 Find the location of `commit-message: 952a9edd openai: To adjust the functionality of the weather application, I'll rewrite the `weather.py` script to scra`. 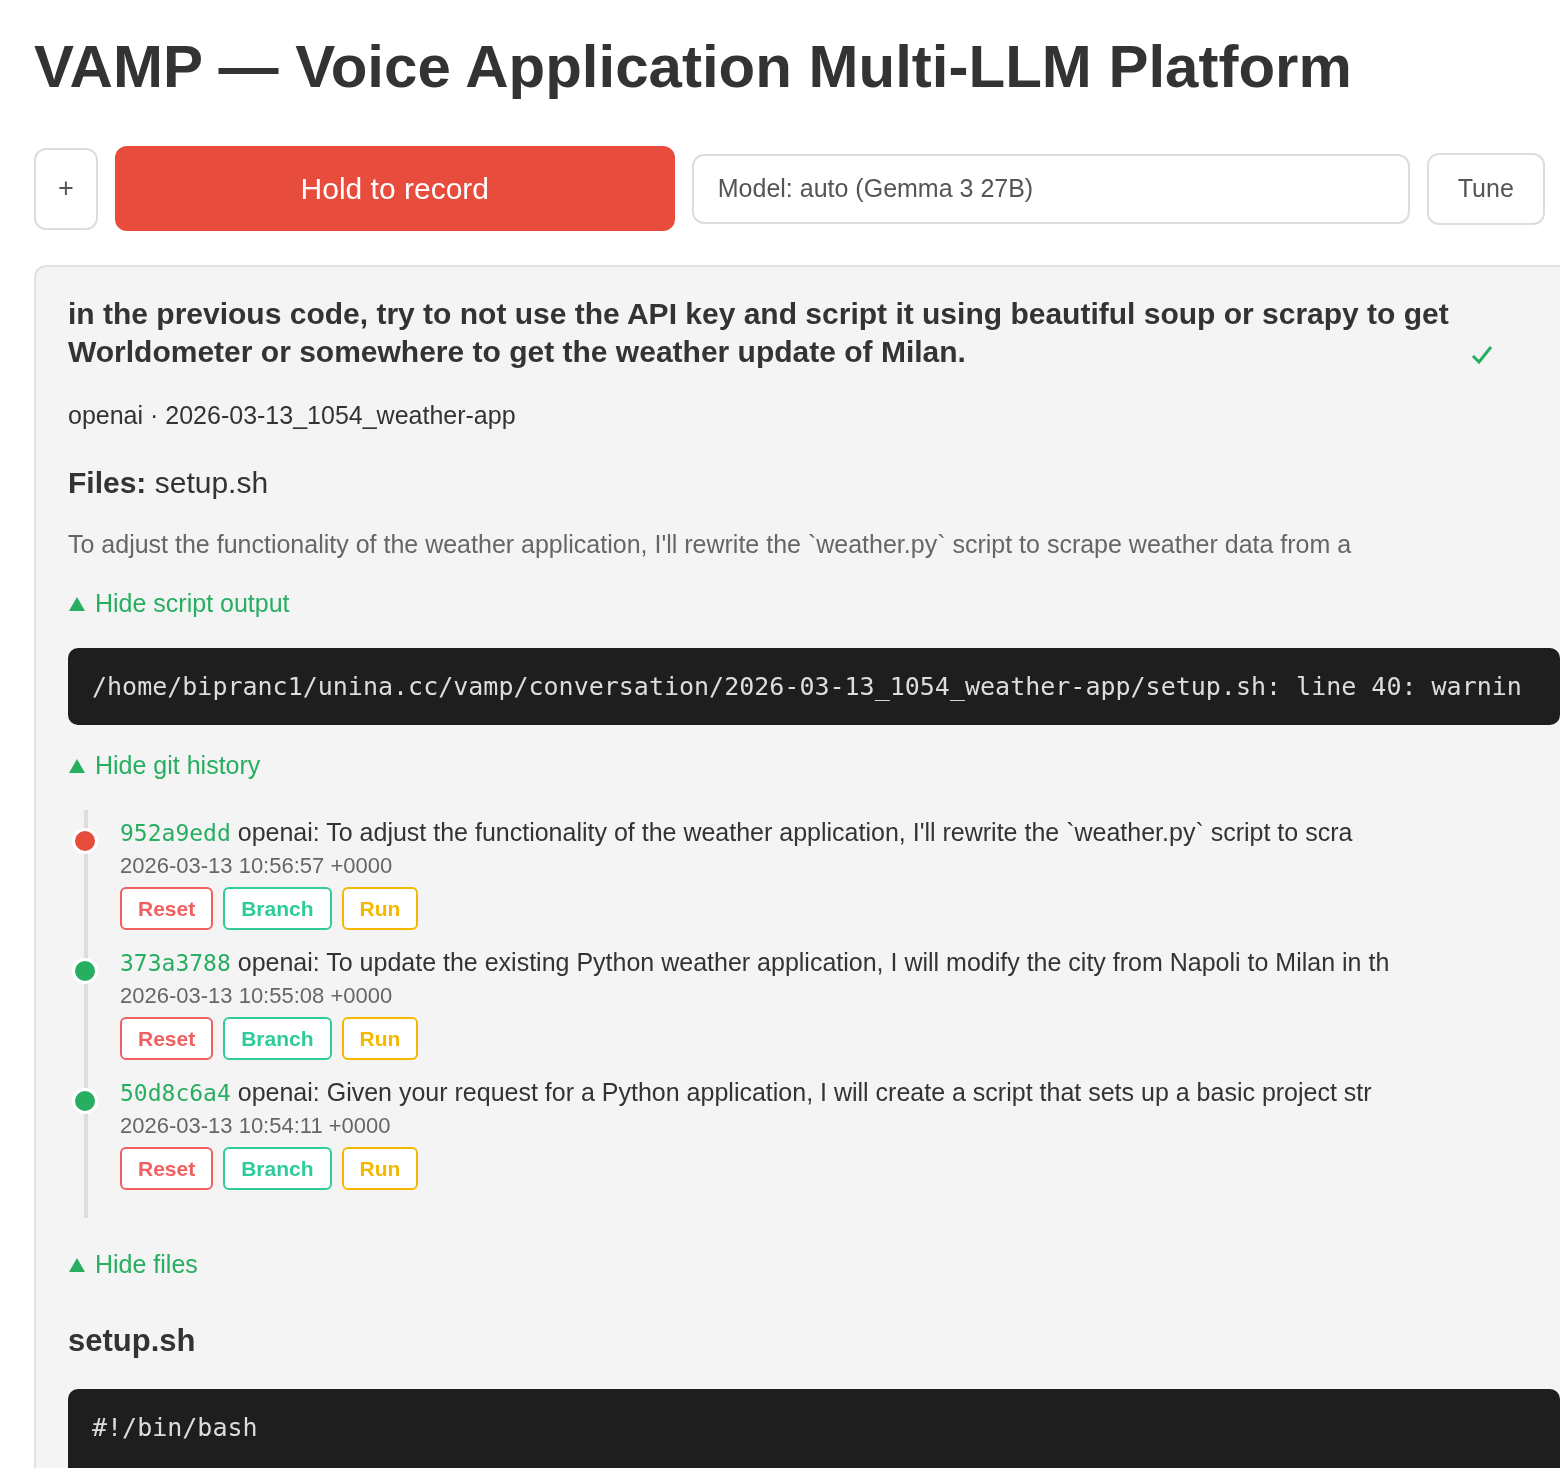

commit-message: 952a9edd openai: To adjust the functionality of the weather application, I'll rewrite the `weather.py` script to scra is located at coordinates (737, 832).